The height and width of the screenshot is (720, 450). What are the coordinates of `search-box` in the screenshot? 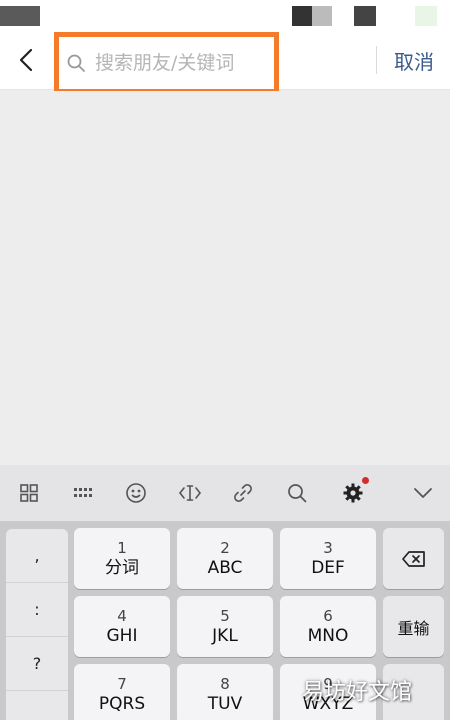 It's located at (166, 63).